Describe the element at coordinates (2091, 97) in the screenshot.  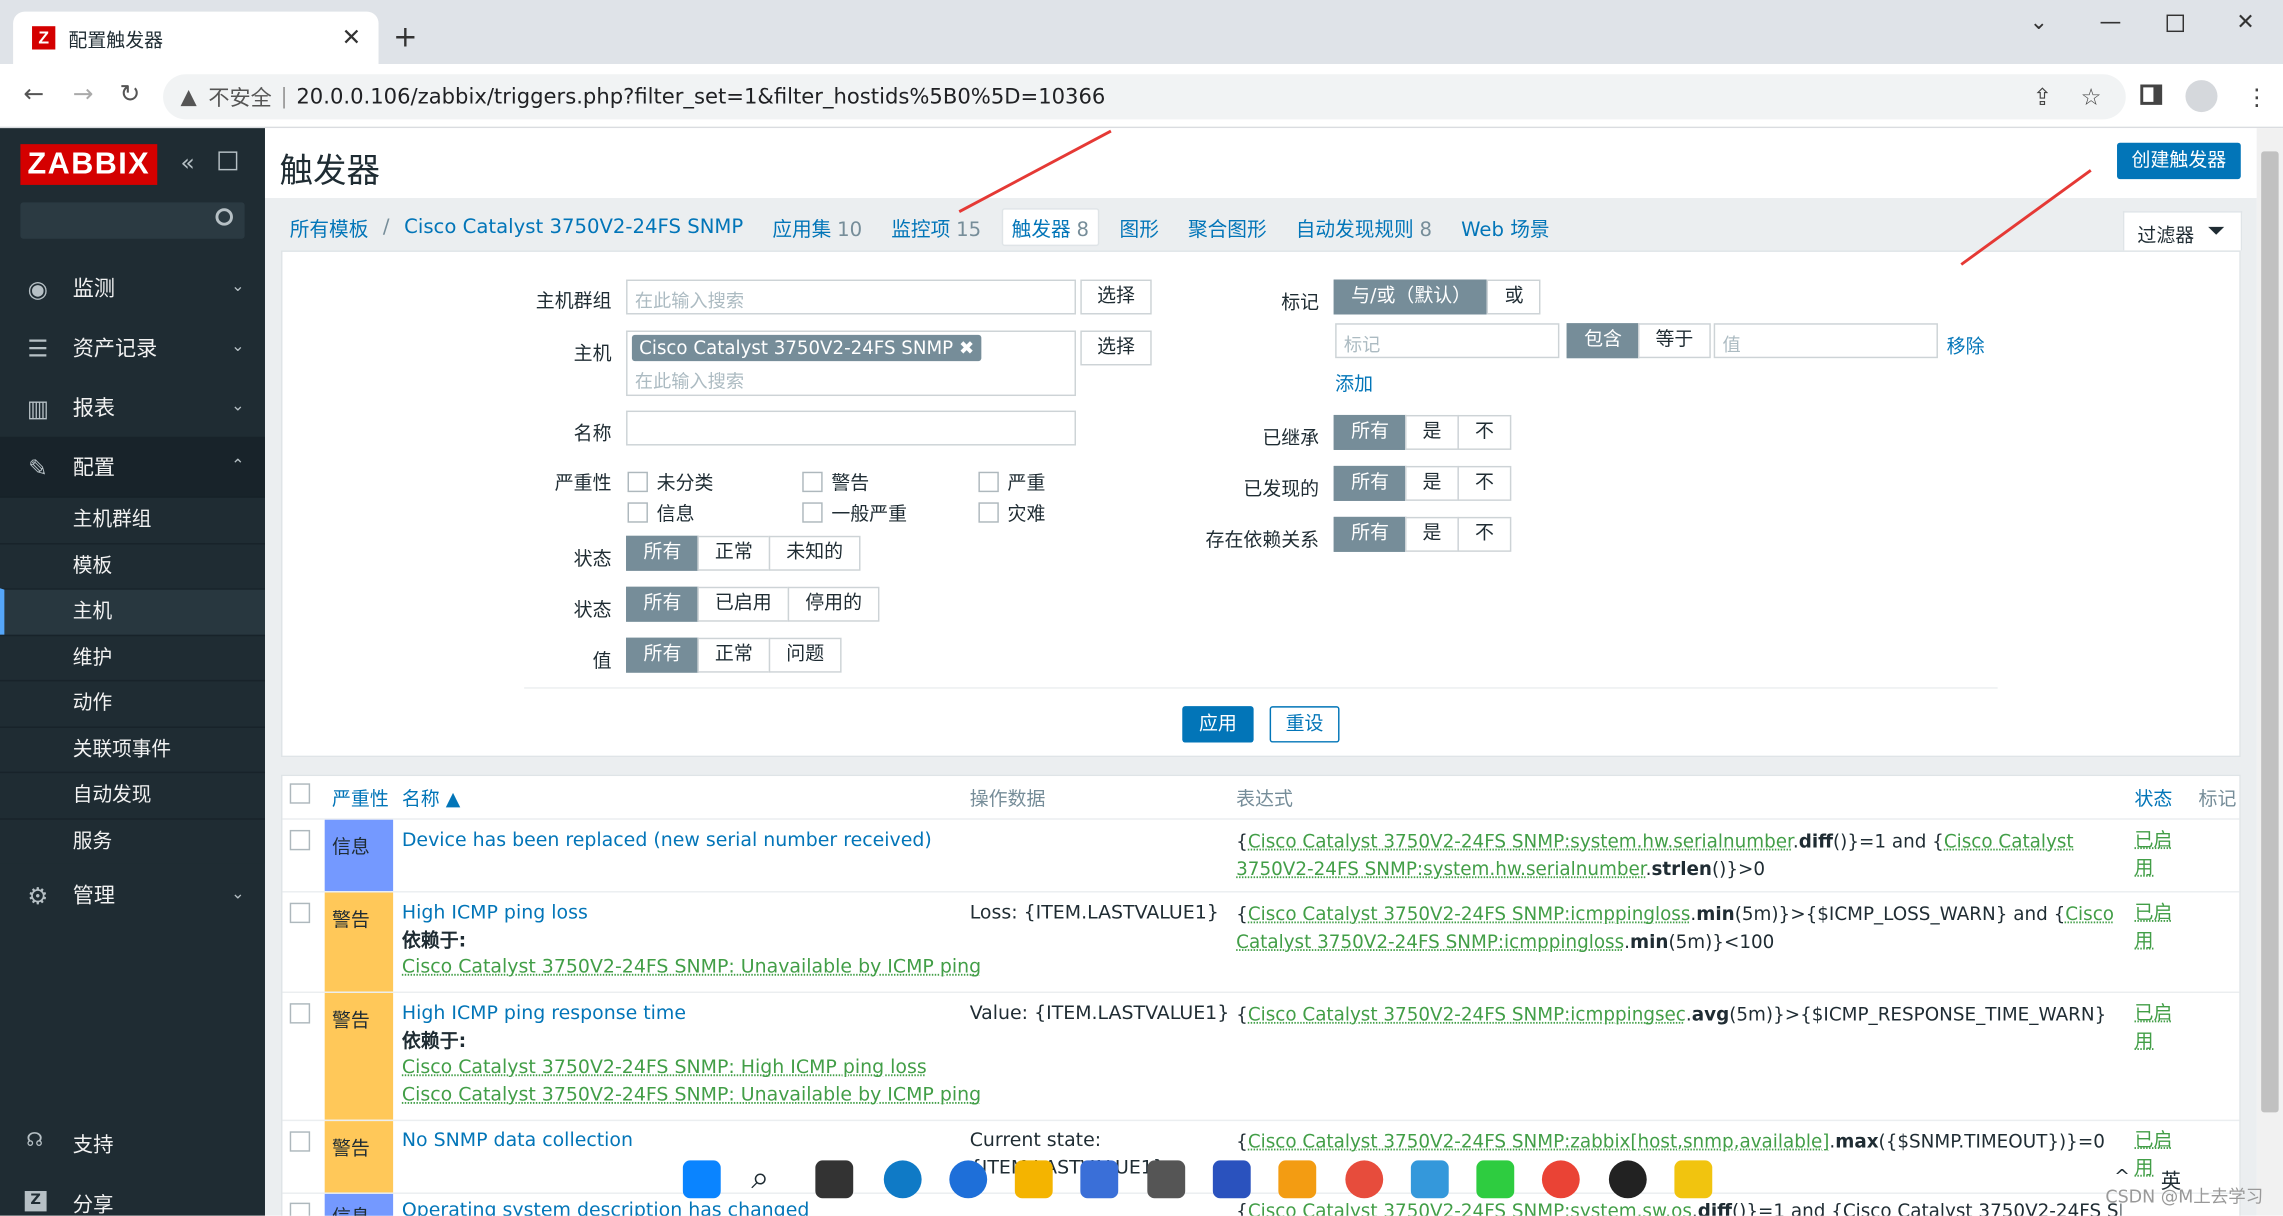
I see `star-icon: ☆` at that location.